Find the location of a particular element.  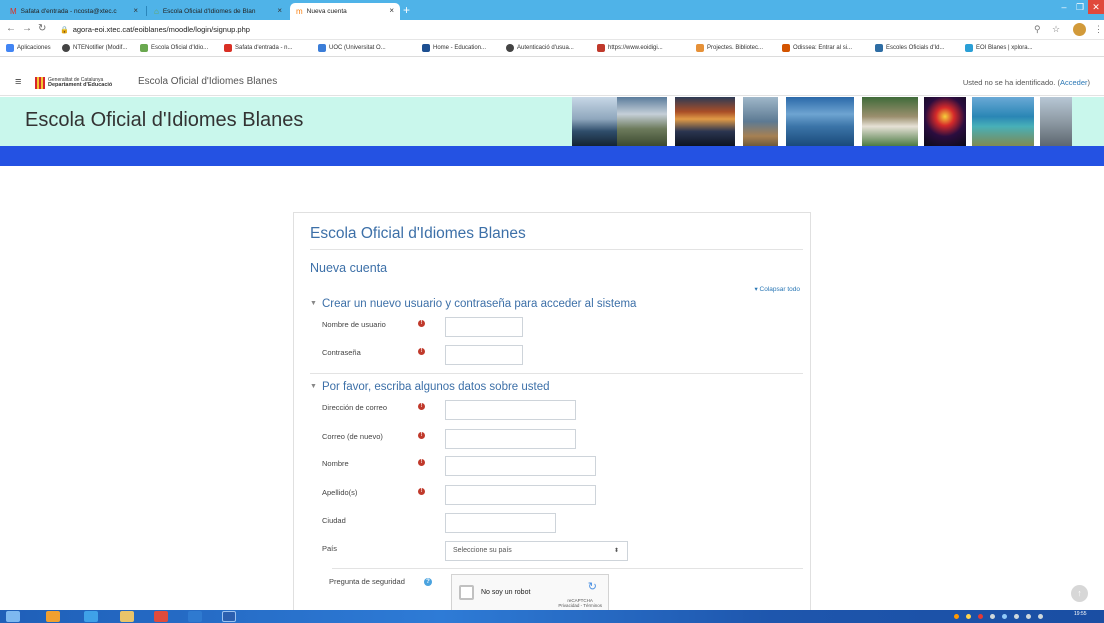

window-close-icon: ✕ is located at coordinates (1096, 7).